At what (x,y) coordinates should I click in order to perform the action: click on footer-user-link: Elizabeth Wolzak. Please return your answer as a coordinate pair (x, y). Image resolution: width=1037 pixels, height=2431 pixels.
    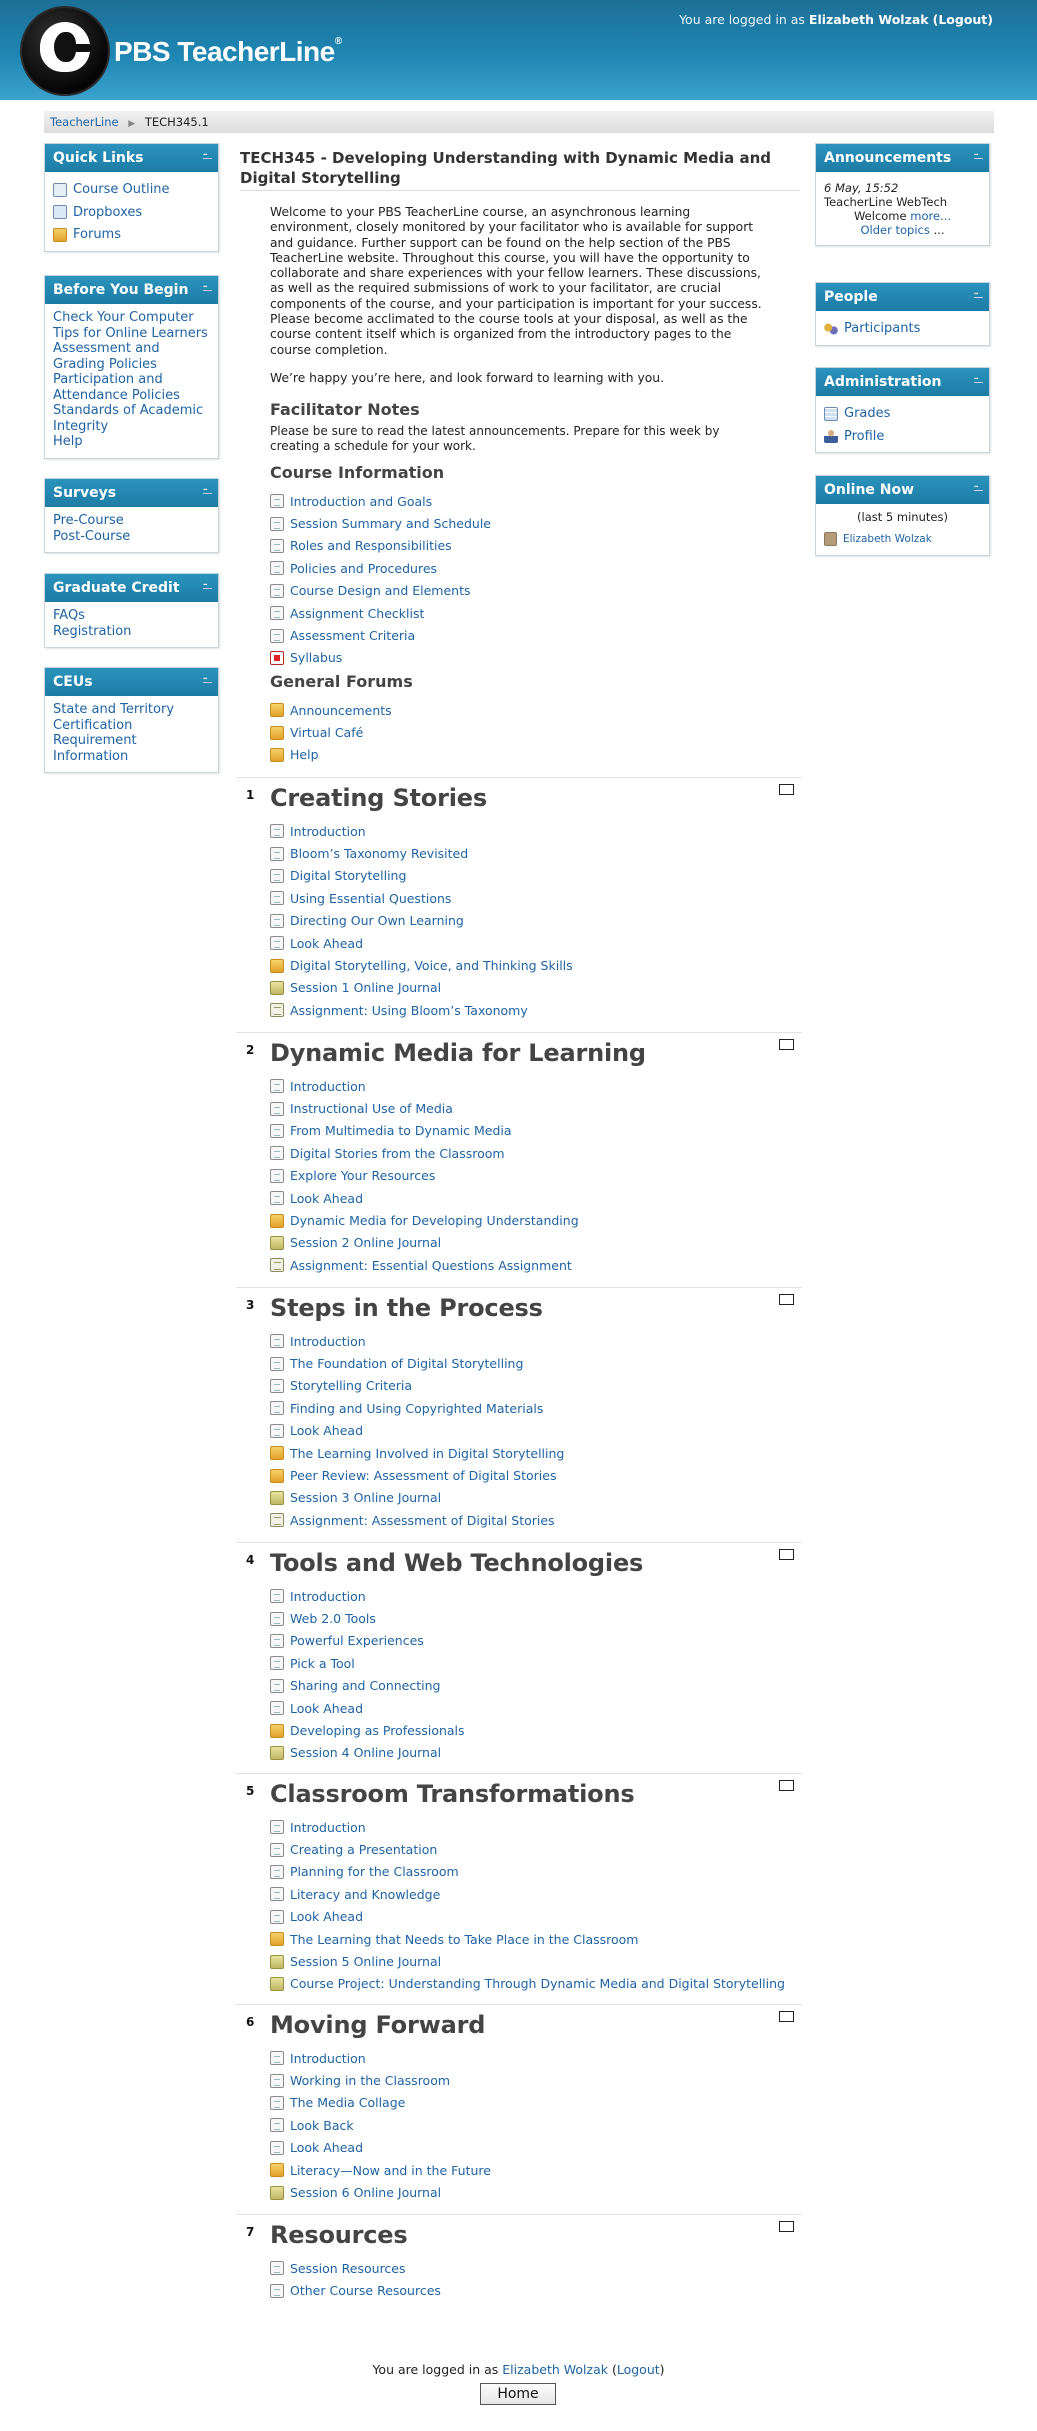
    Looking at the image, I should click on (555, 2369).